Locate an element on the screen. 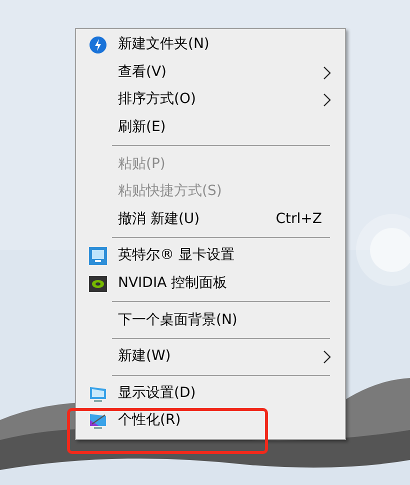 The height and width of the screenshot is (485, 410). menu-label: 英特尔® 显卡设置 is located at coordinates (176, 256).